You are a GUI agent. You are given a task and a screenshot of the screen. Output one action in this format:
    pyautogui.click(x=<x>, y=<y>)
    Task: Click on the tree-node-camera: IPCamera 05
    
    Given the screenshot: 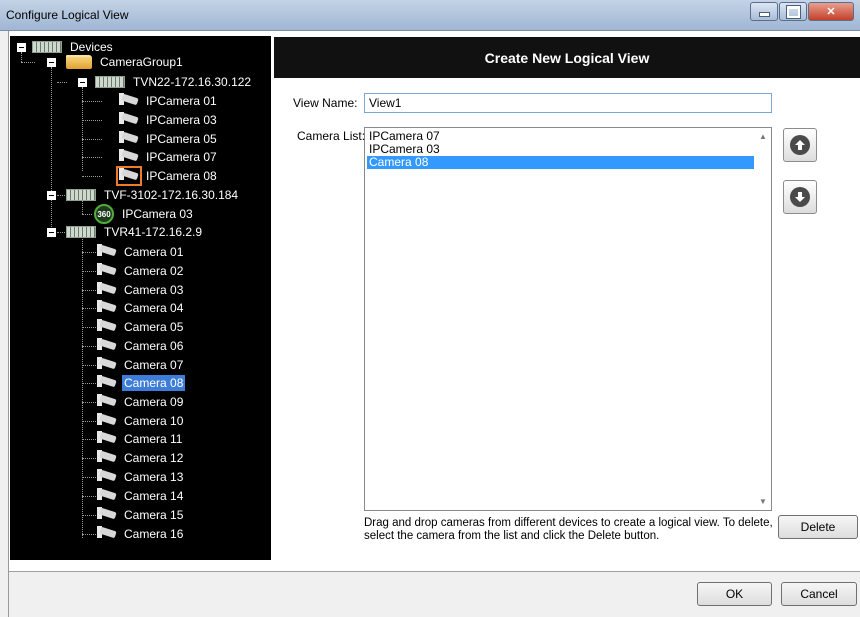 What is the action you would take?
    pyautogui.click(x=168, y=139)
    